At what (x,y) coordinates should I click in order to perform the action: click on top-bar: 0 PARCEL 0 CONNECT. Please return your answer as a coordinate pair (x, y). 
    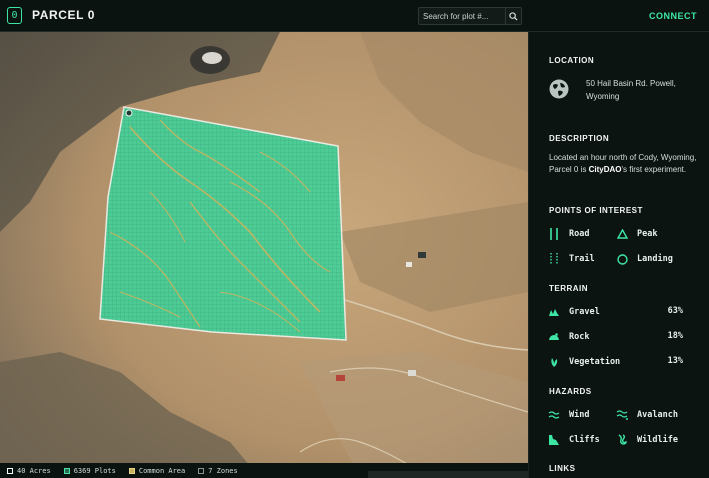
    Looking at the image, I should click on (354, 16).